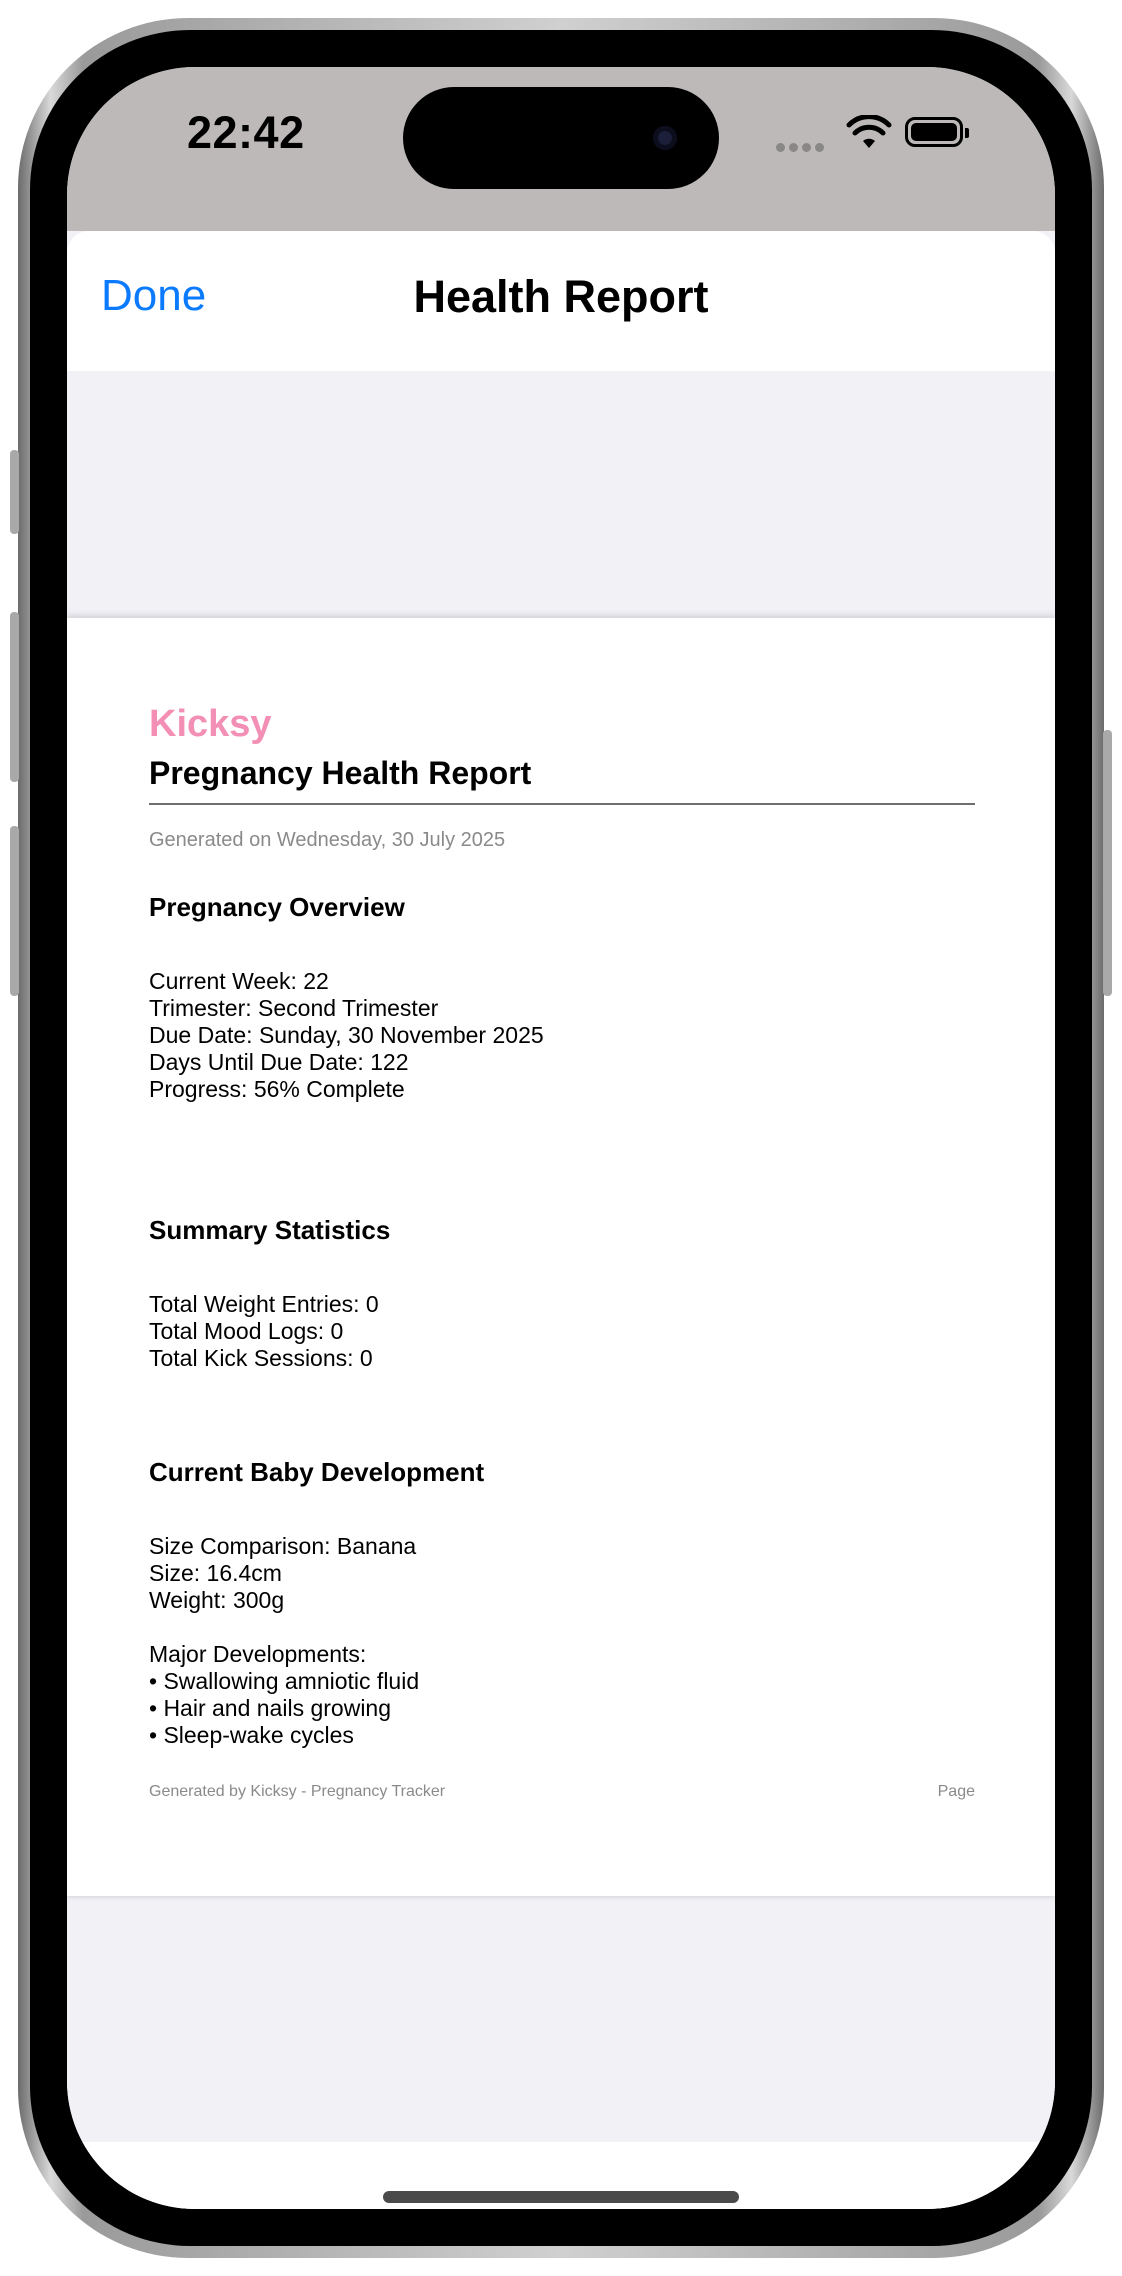 This screenshot has height=2276, width=1122. What do you see at coordinates (217, 1600) in the screenshot?
I see `baby-line: Weight: 300g` at bounding box center [217, 1600].